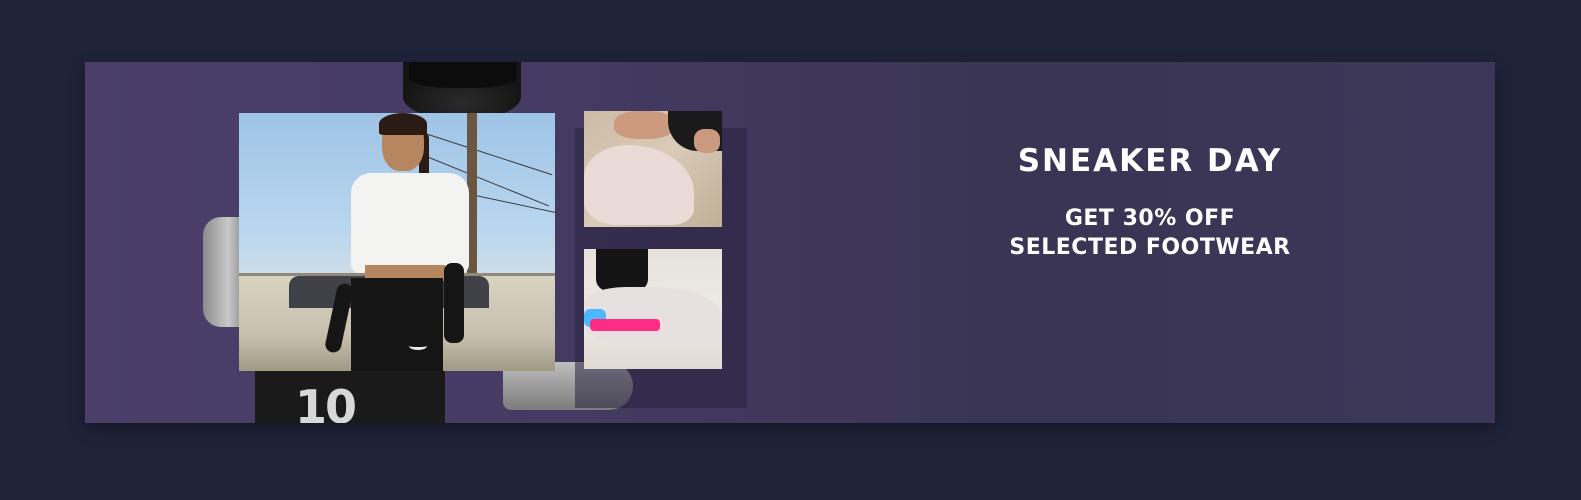 The image size is (1581, 500). Describe the element at coordinates (1150, 218) in the screenshot. I see `subtitle-line-1: GET 30% OFF` at that location.